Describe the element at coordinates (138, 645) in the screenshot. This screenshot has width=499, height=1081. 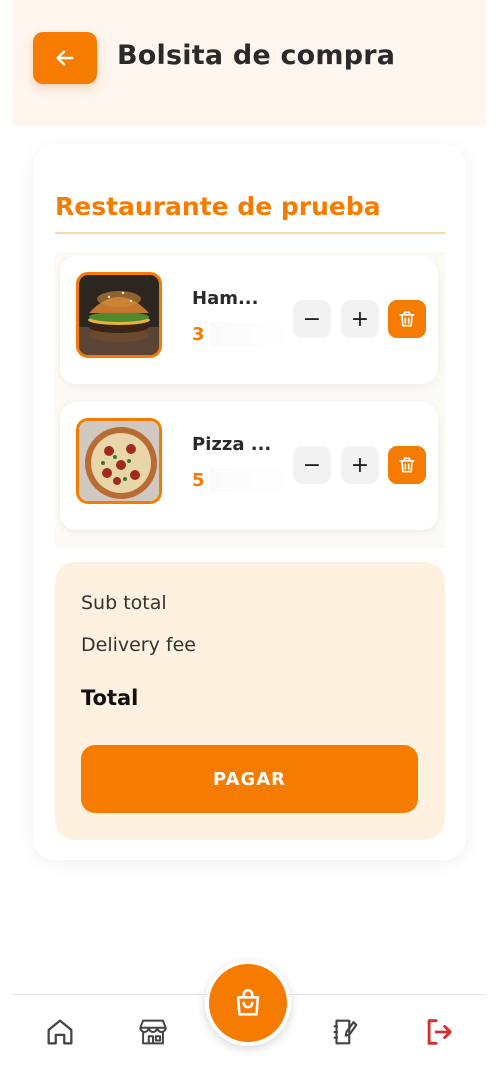
I see `delivery-fee-label: Delivery fee` at that location.